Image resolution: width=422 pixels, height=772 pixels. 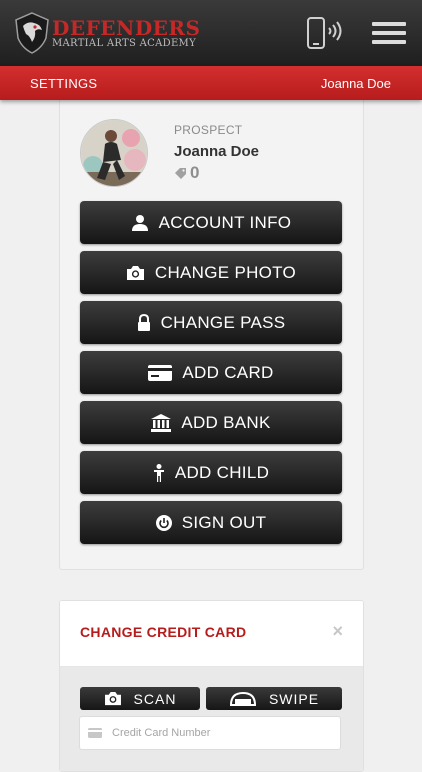 What do you see at coordinates (337, 631) in the screenshot?
I see `close-icon: ×` at bounding box center [337, 631].